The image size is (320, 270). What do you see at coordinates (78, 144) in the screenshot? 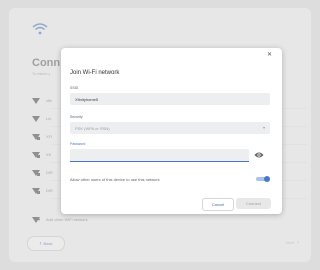
I see `password-label: Password` at bounding box center [78, 144].